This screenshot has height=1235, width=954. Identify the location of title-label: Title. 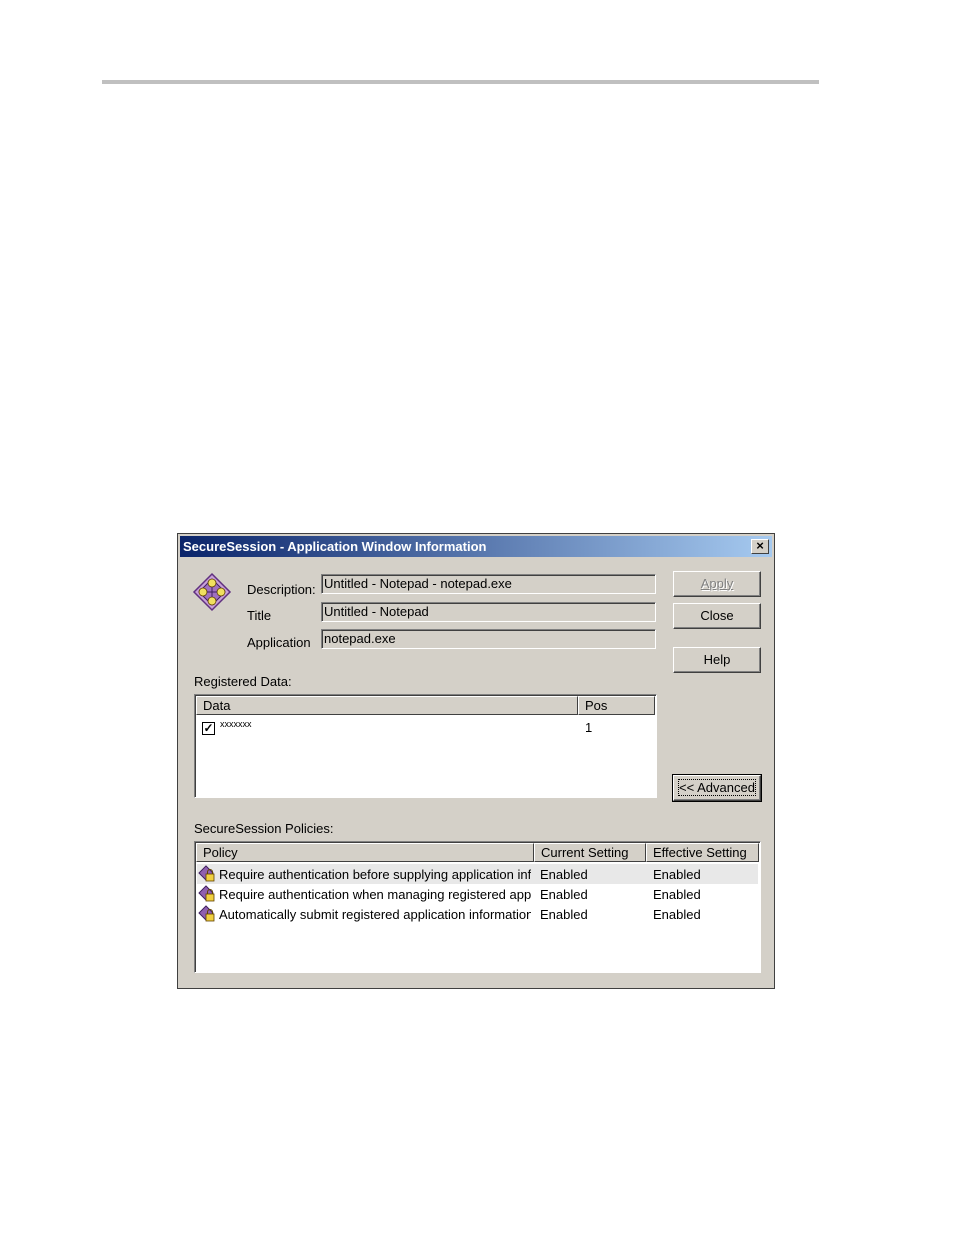
(259, 615).